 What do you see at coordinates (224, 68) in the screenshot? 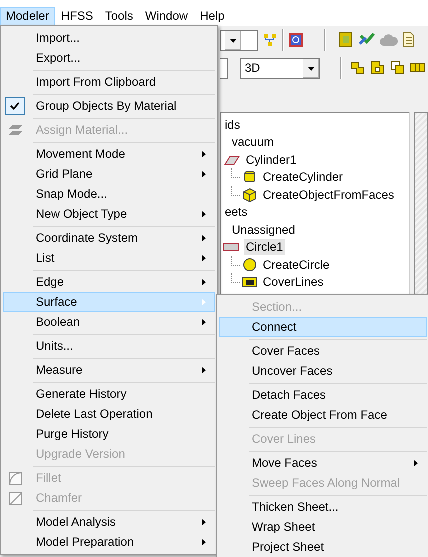
I see `text-field` at bounding box center [224, 68].